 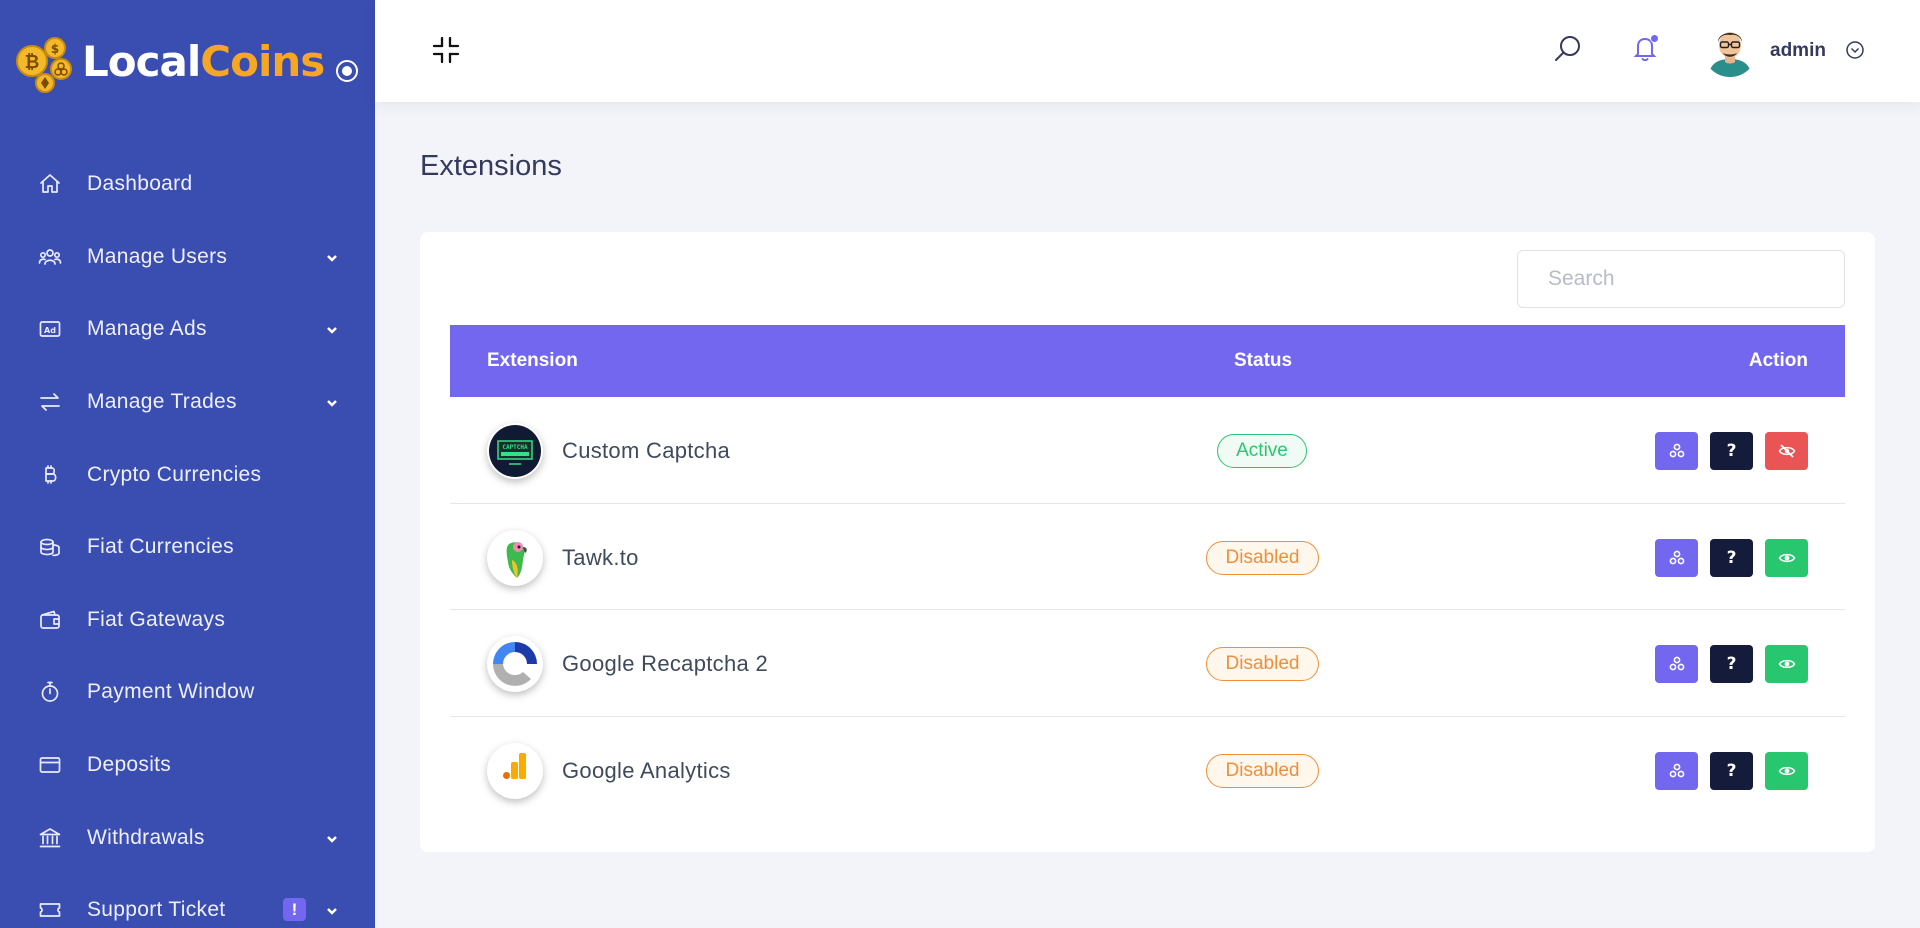 I want to click on sidebar-item-manage-ads: Ad Manage Ads, so click(x=187, y=329).